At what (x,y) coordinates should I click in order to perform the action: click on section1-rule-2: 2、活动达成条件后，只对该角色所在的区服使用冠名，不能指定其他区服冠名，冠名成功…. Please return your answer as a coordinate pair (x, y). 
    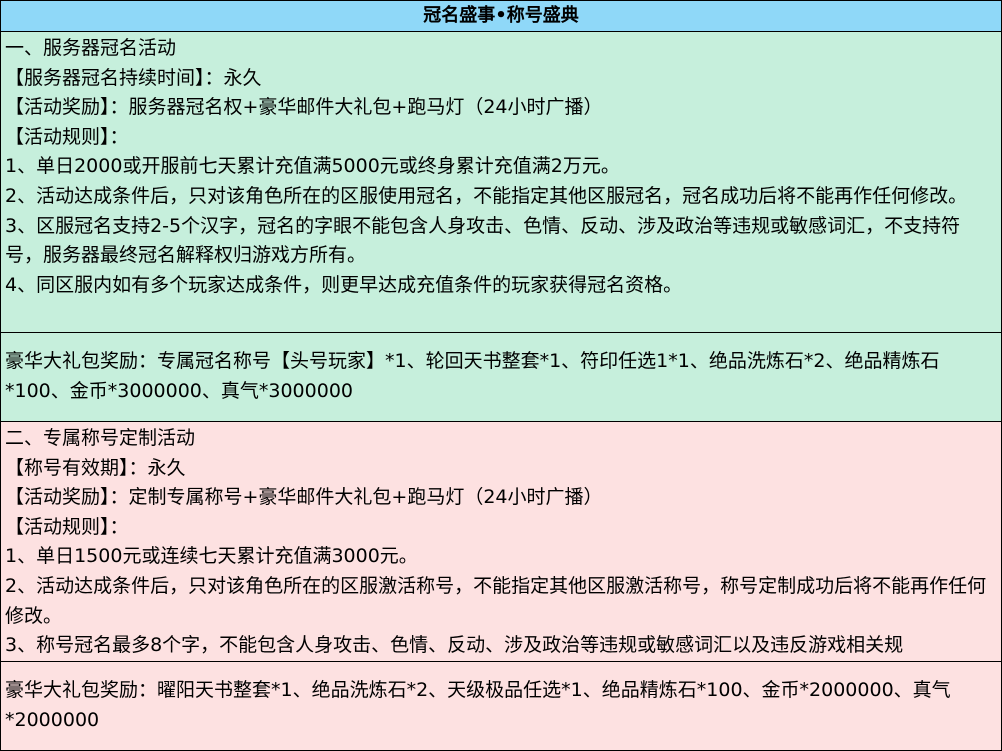
    Looking at the image, I should click on (486, 195).